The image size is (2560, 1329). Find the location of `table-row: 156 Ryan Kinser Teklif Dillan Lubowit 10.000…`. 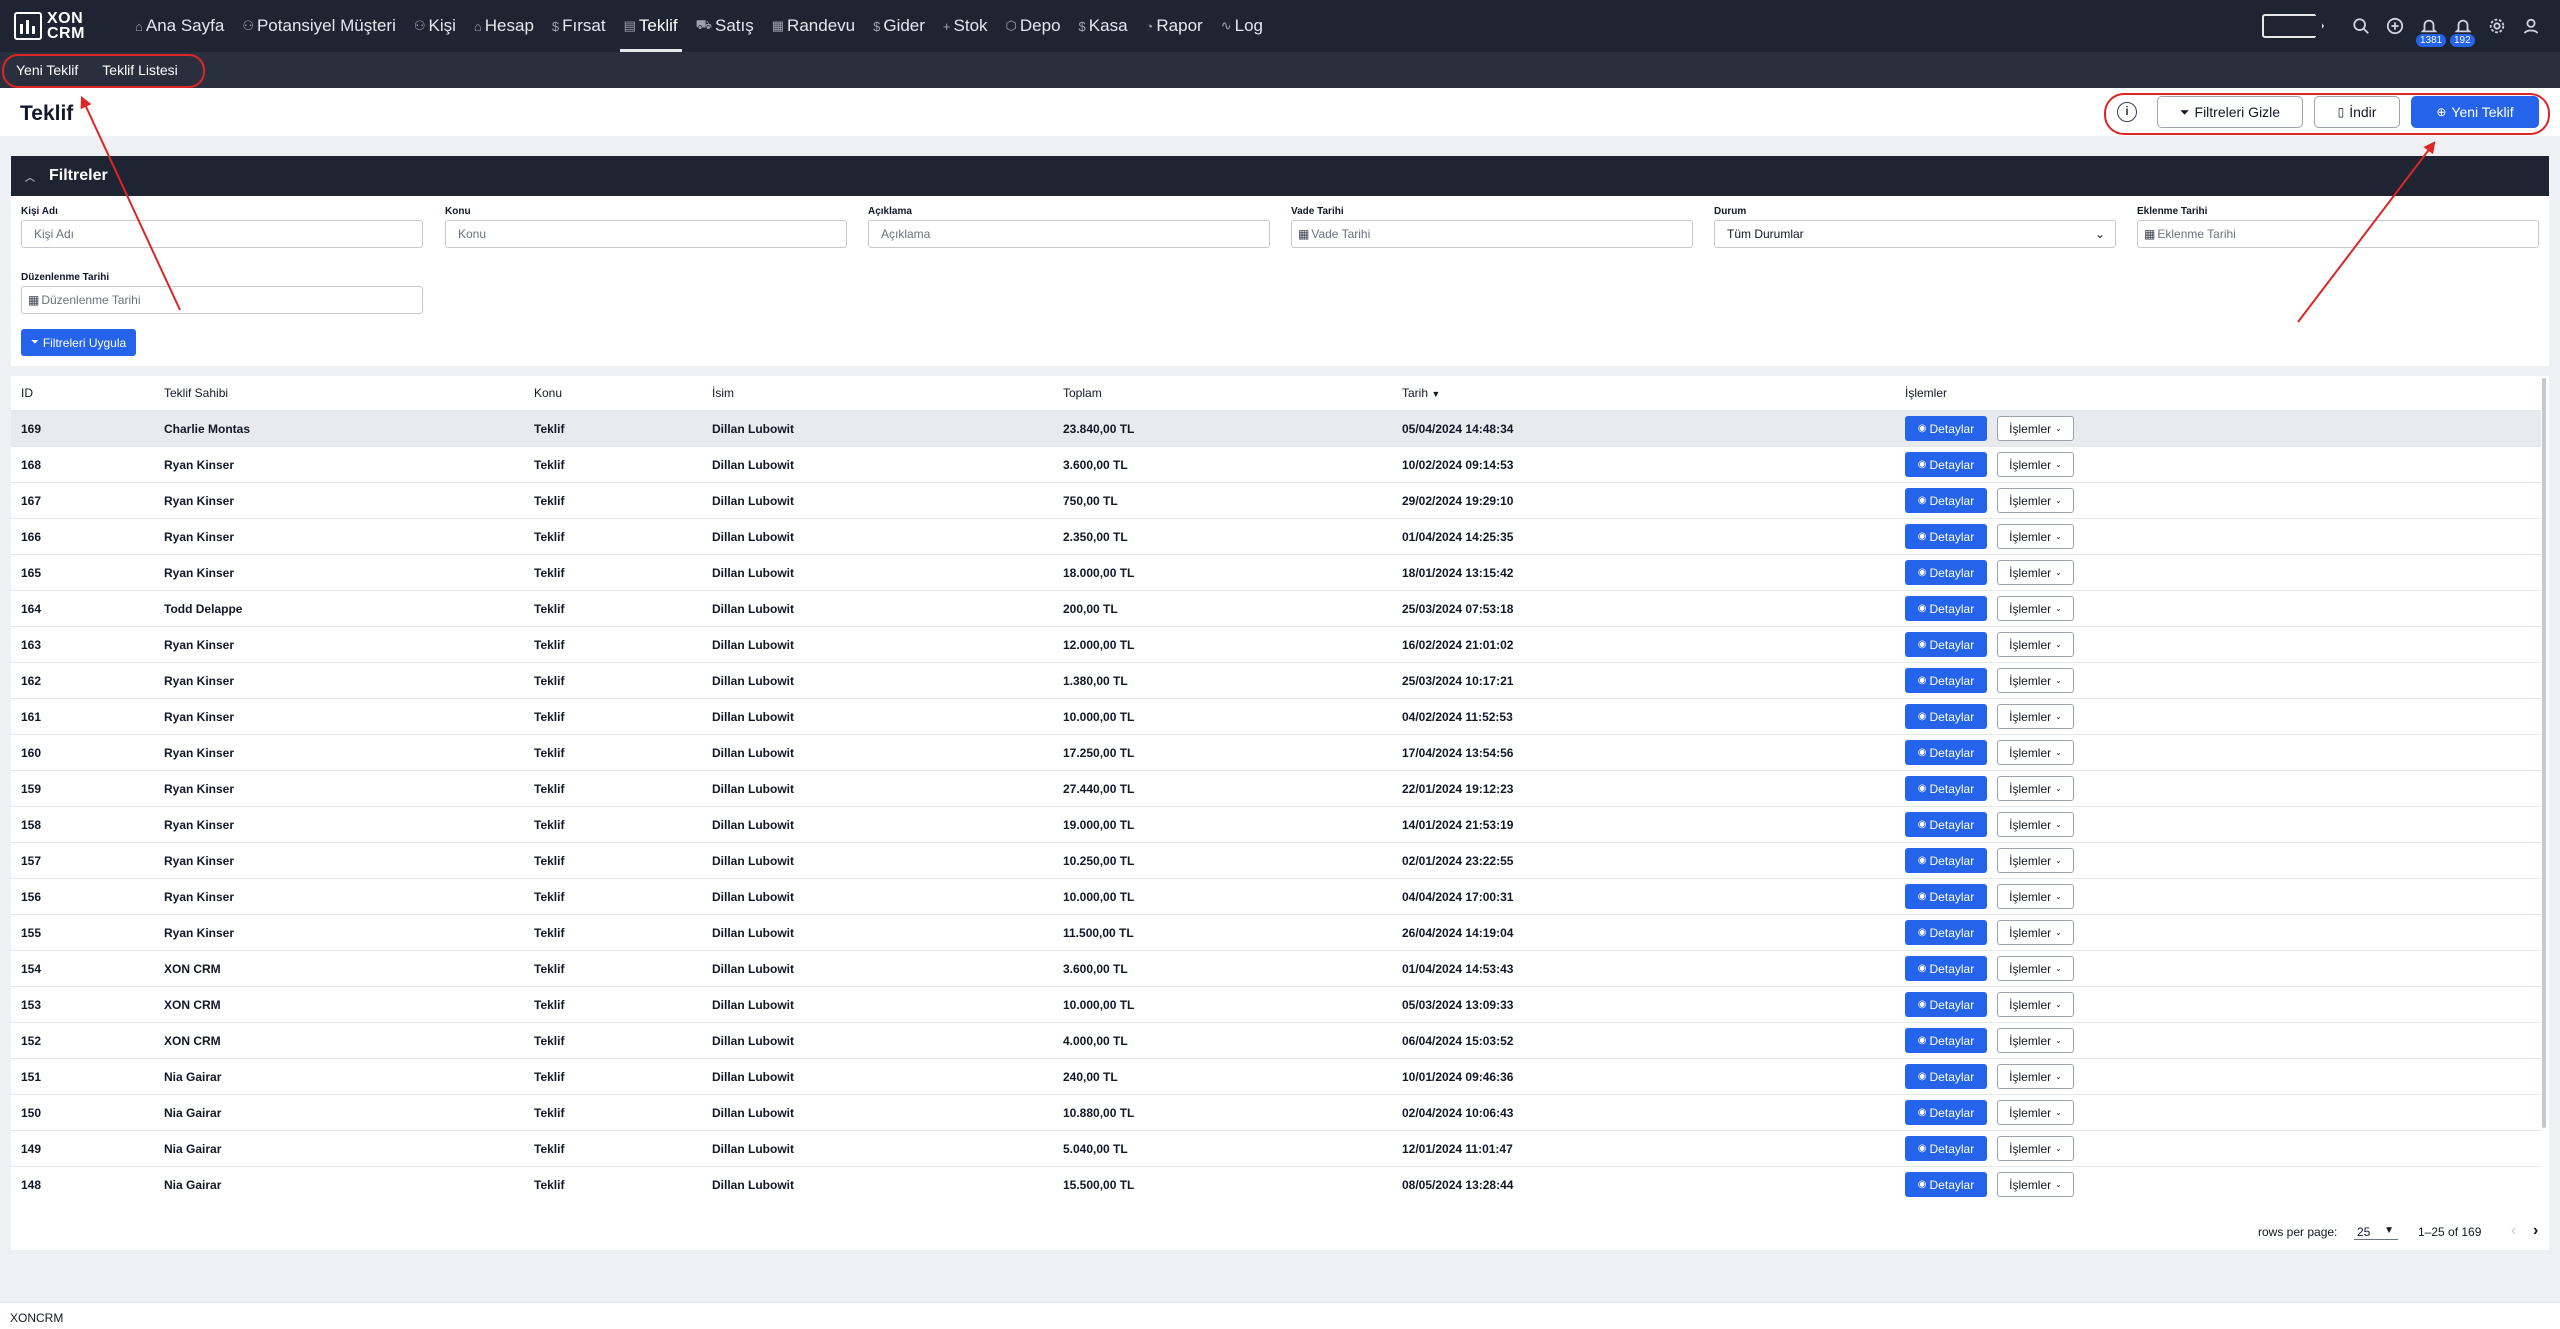

table-row: 156 Ryan Kinser Teklif Dillan Lubowit 10.000… is located at coordinates (1276, 896).